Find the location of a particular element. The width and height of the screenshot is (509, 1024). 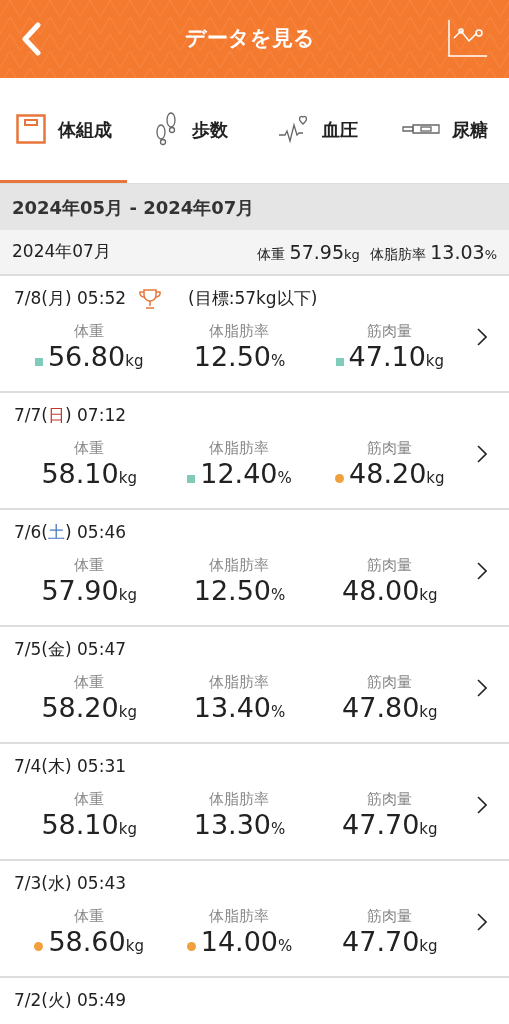

metric-value: 47.10kg is located at coordinates (396, 356).